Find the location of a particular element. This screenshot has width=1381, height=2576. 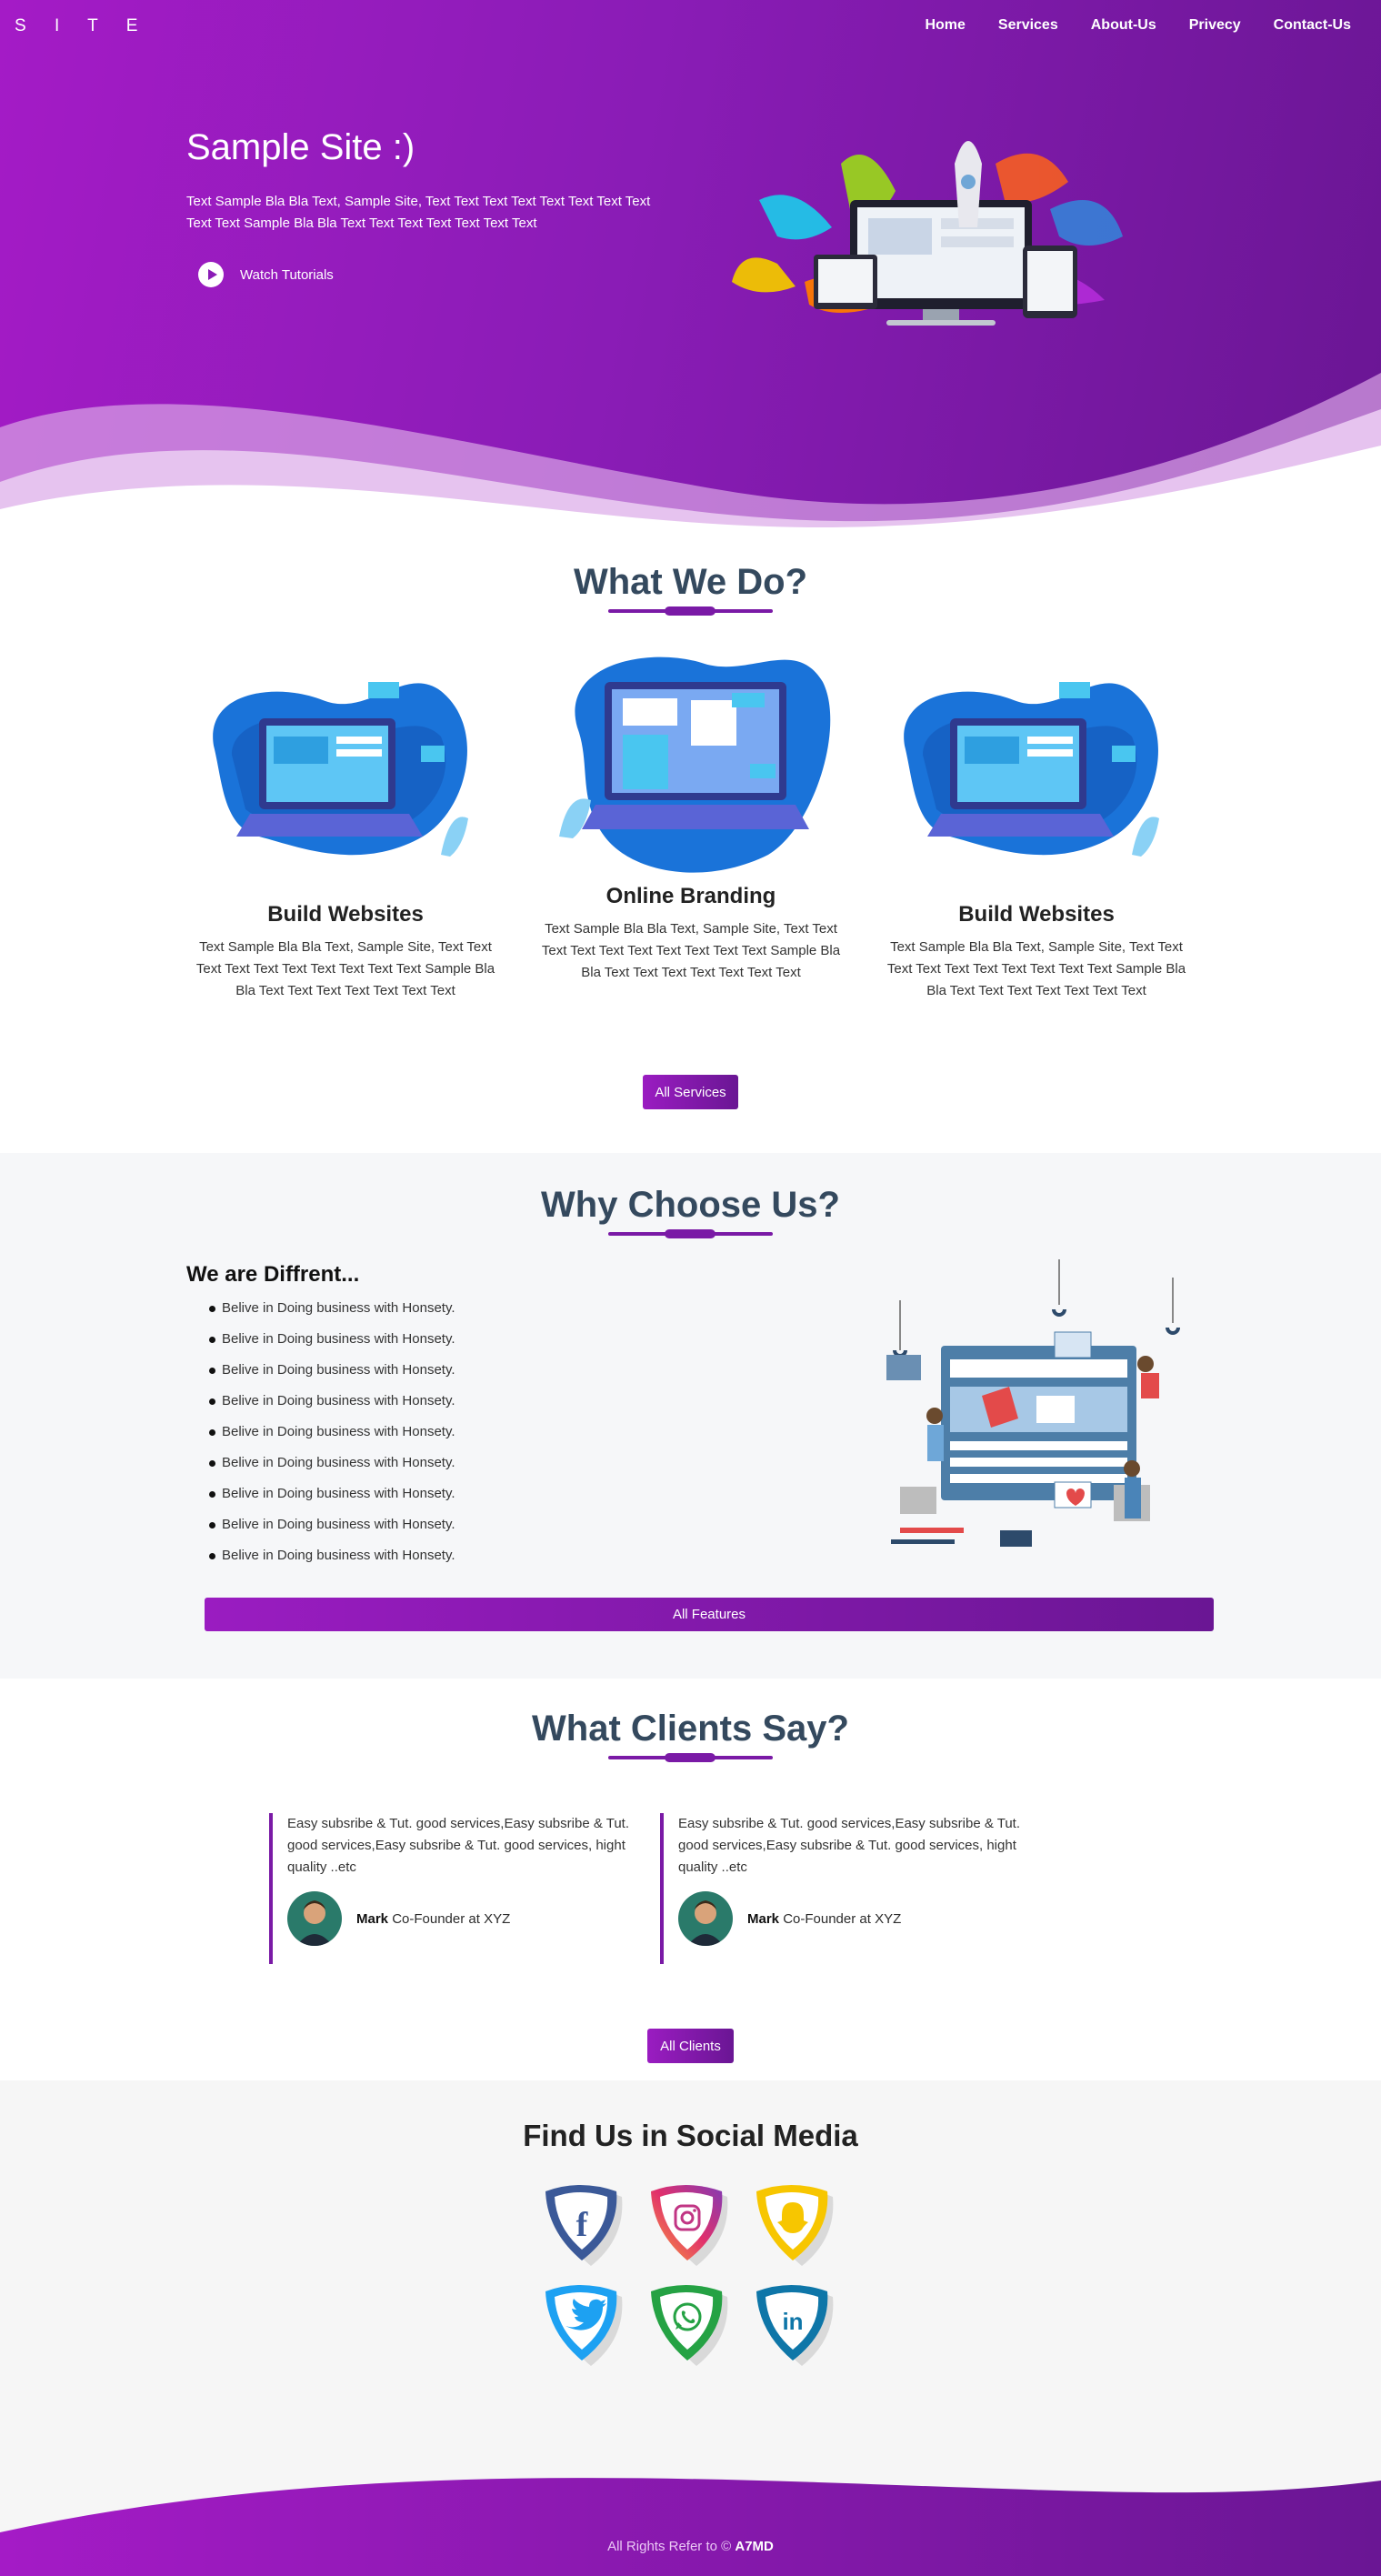

hero-devices-illustration is located at coordinates (927, 234).